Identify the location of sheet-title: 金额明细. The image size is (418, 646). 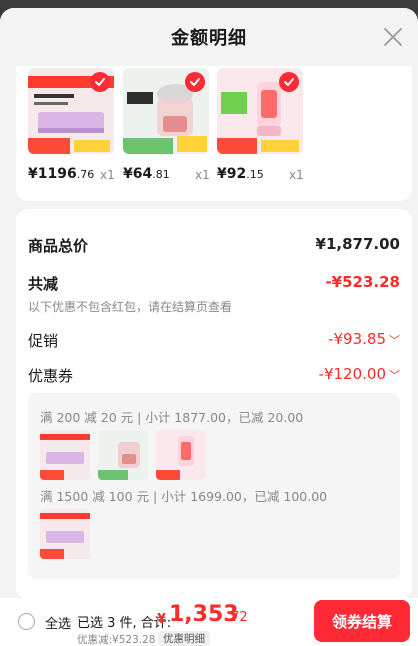
(209, 38).